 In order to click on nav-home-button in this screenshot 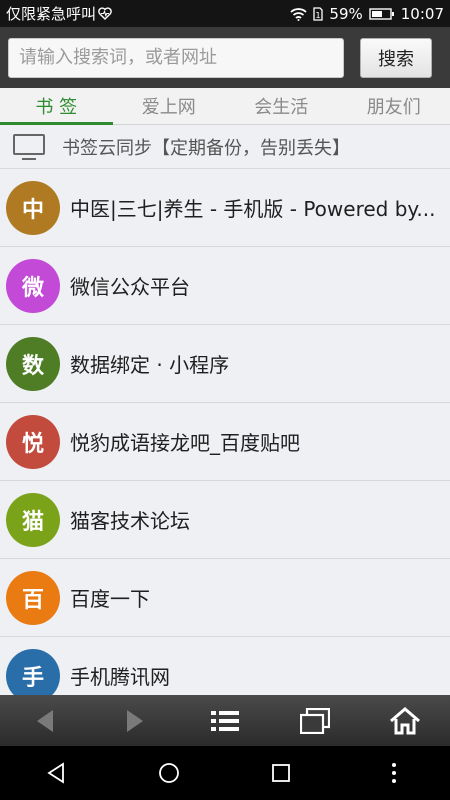, I will do `click(169, 773)`.